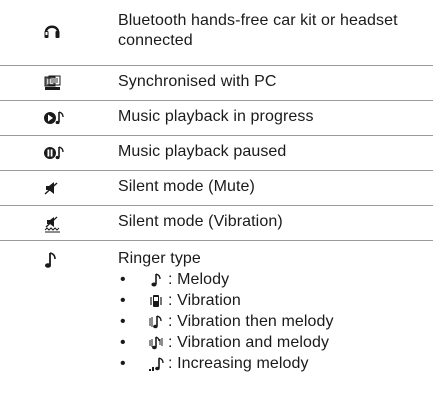 This screenshot has width=433, height=420. I want to click on list-item: • : Increasing melody, so click(275, 363).